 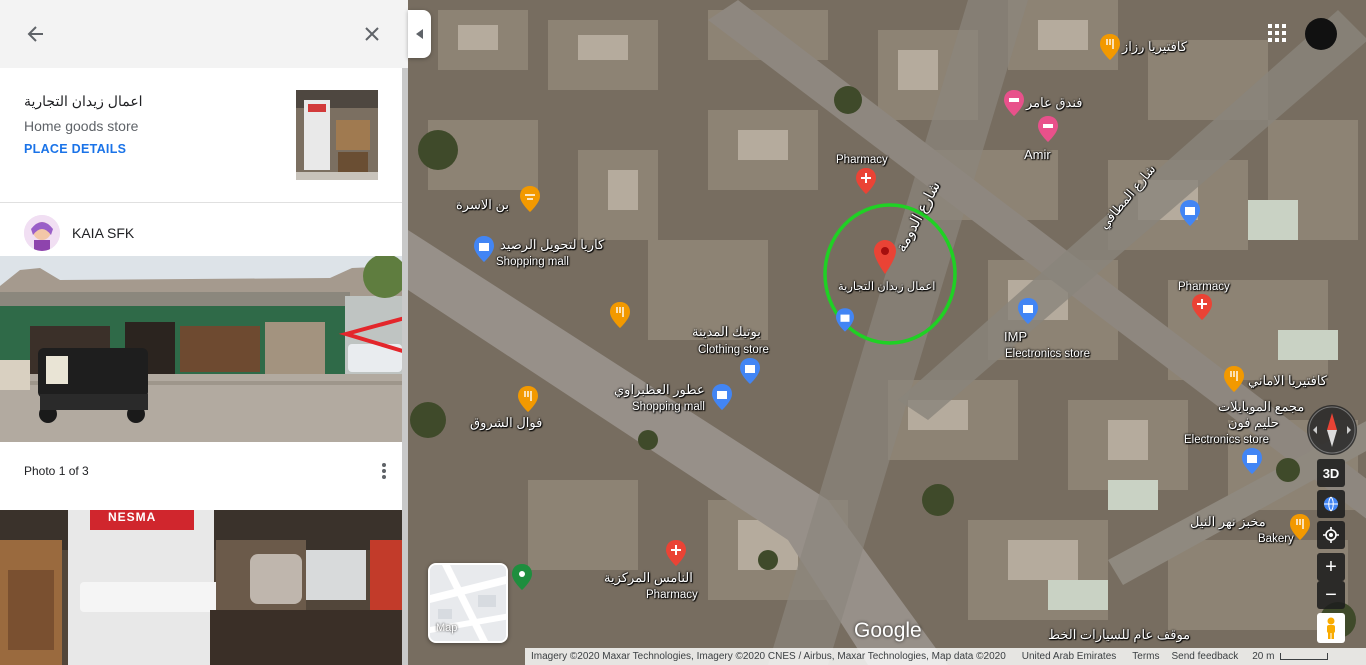 What do you see at coordinates (1261, 406) in the screenshot?
I see `poi-label: مجمع الموبايلات` at bounding box center [1261, 406].